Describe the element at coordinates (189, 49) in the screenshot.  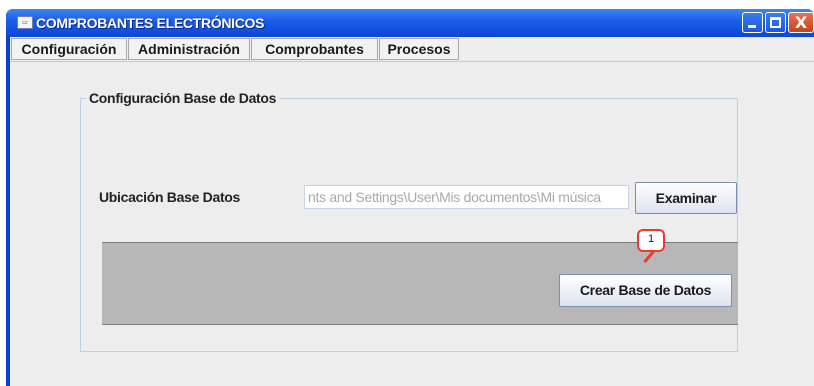
I see `menu-administracion: Administración` at that location.